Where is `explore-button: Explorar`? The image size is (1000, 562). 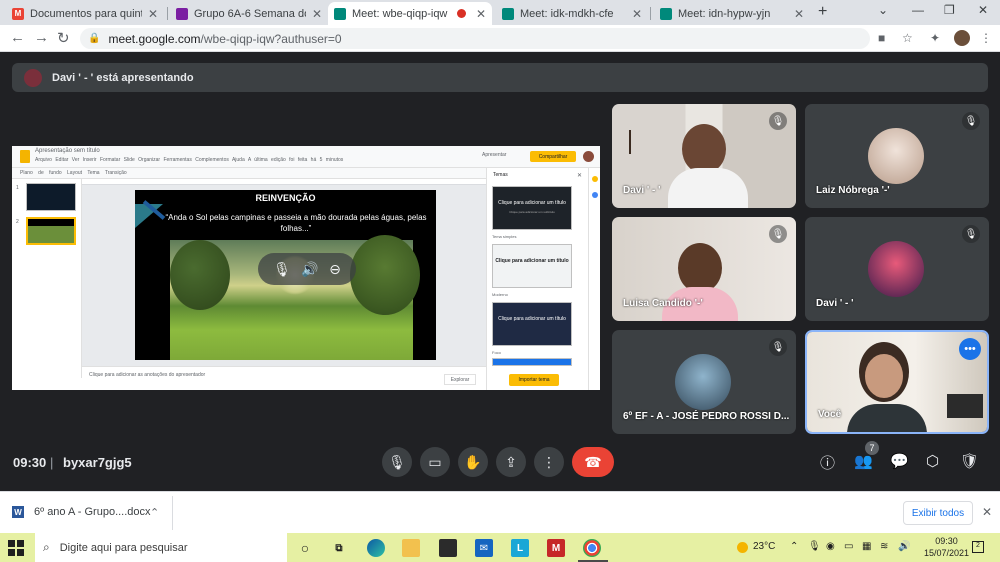
explore-button: Explorar is located at coordinates (460, 379).